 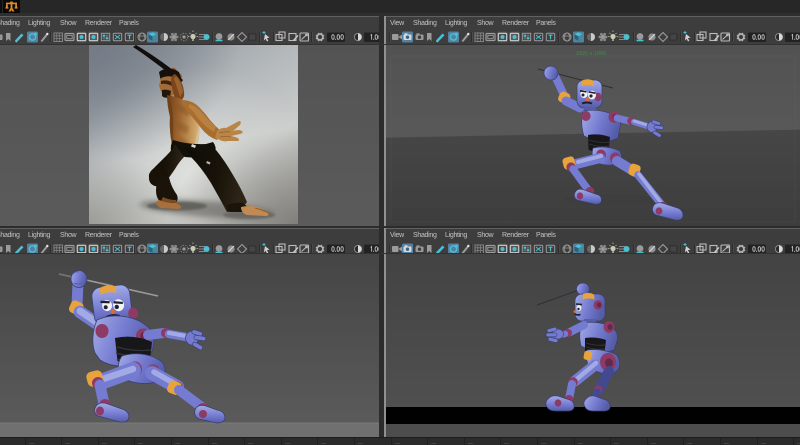 I want to click on svg-text: 1920 x 1080, so click(x=591, y=54).